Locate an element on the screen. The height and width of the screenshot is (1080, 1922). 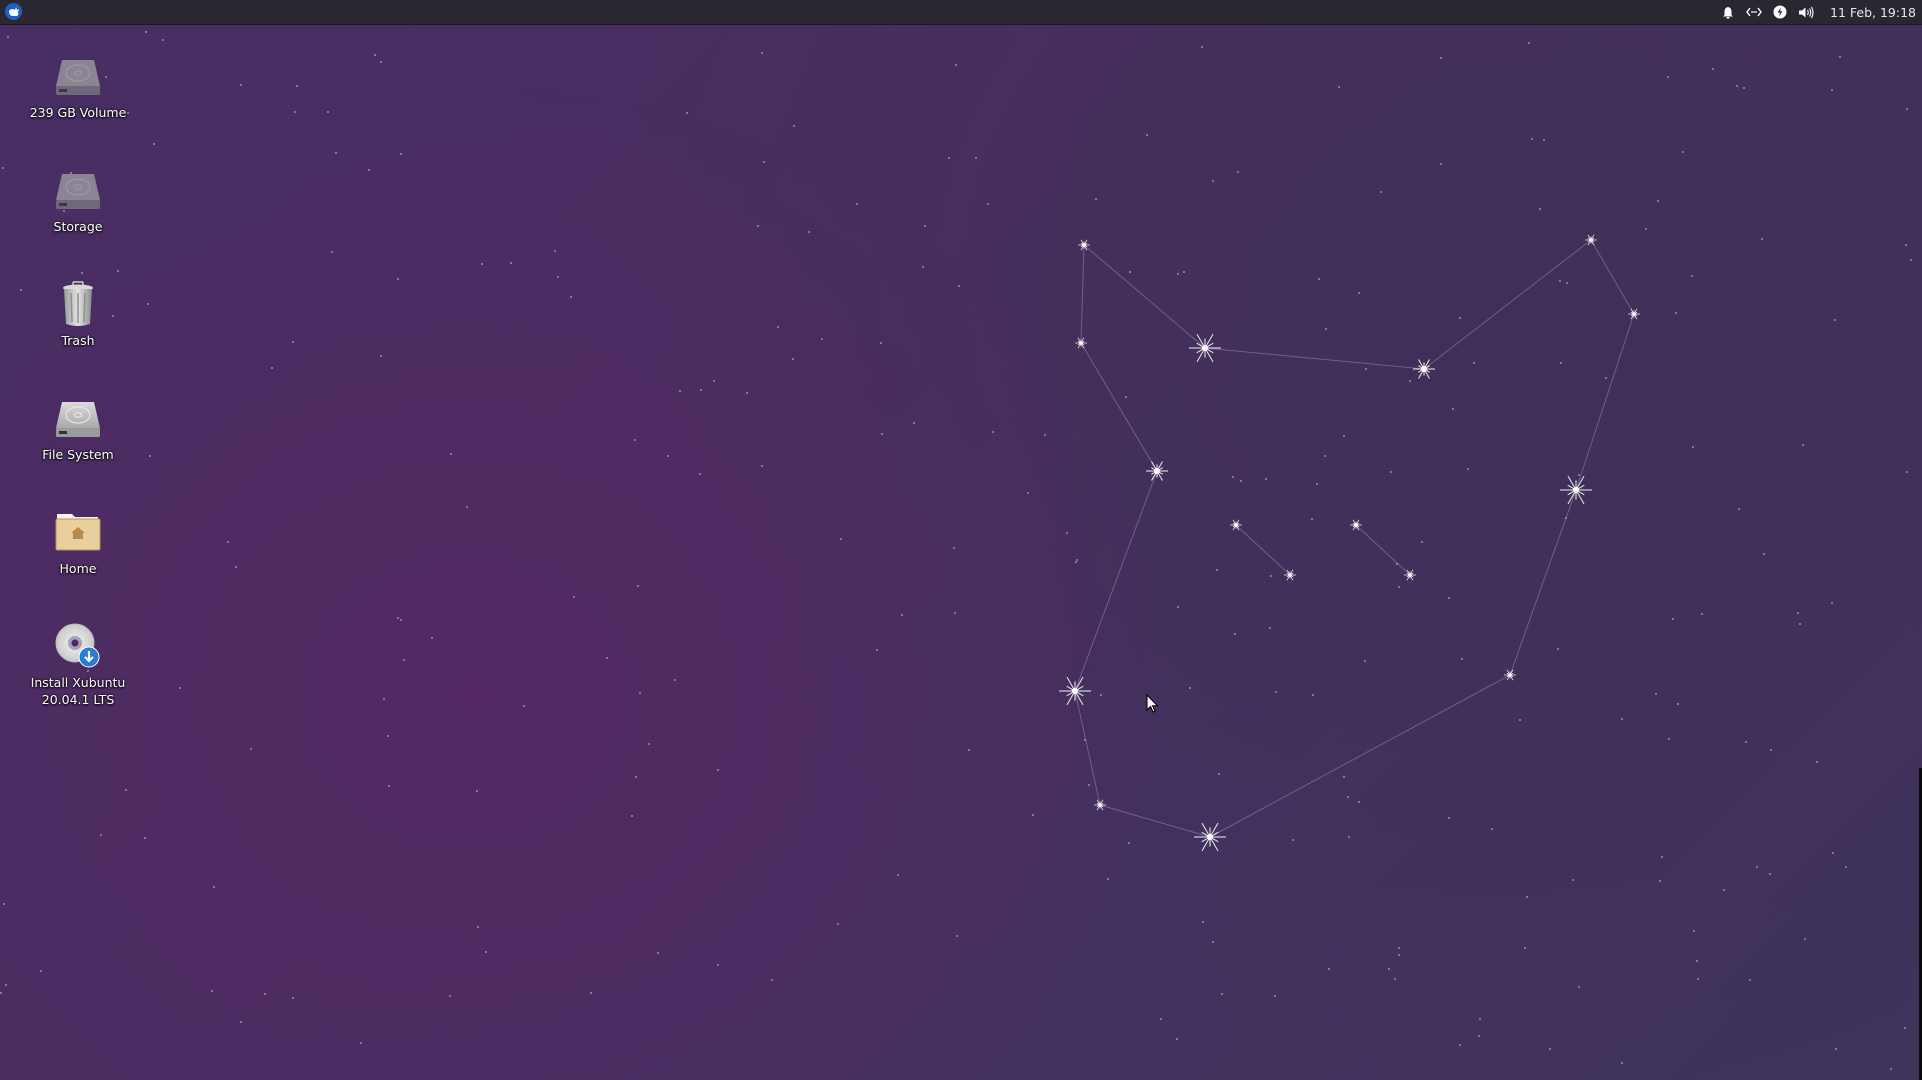
network-disconnected-icon is located at coordinates (1754, 12).